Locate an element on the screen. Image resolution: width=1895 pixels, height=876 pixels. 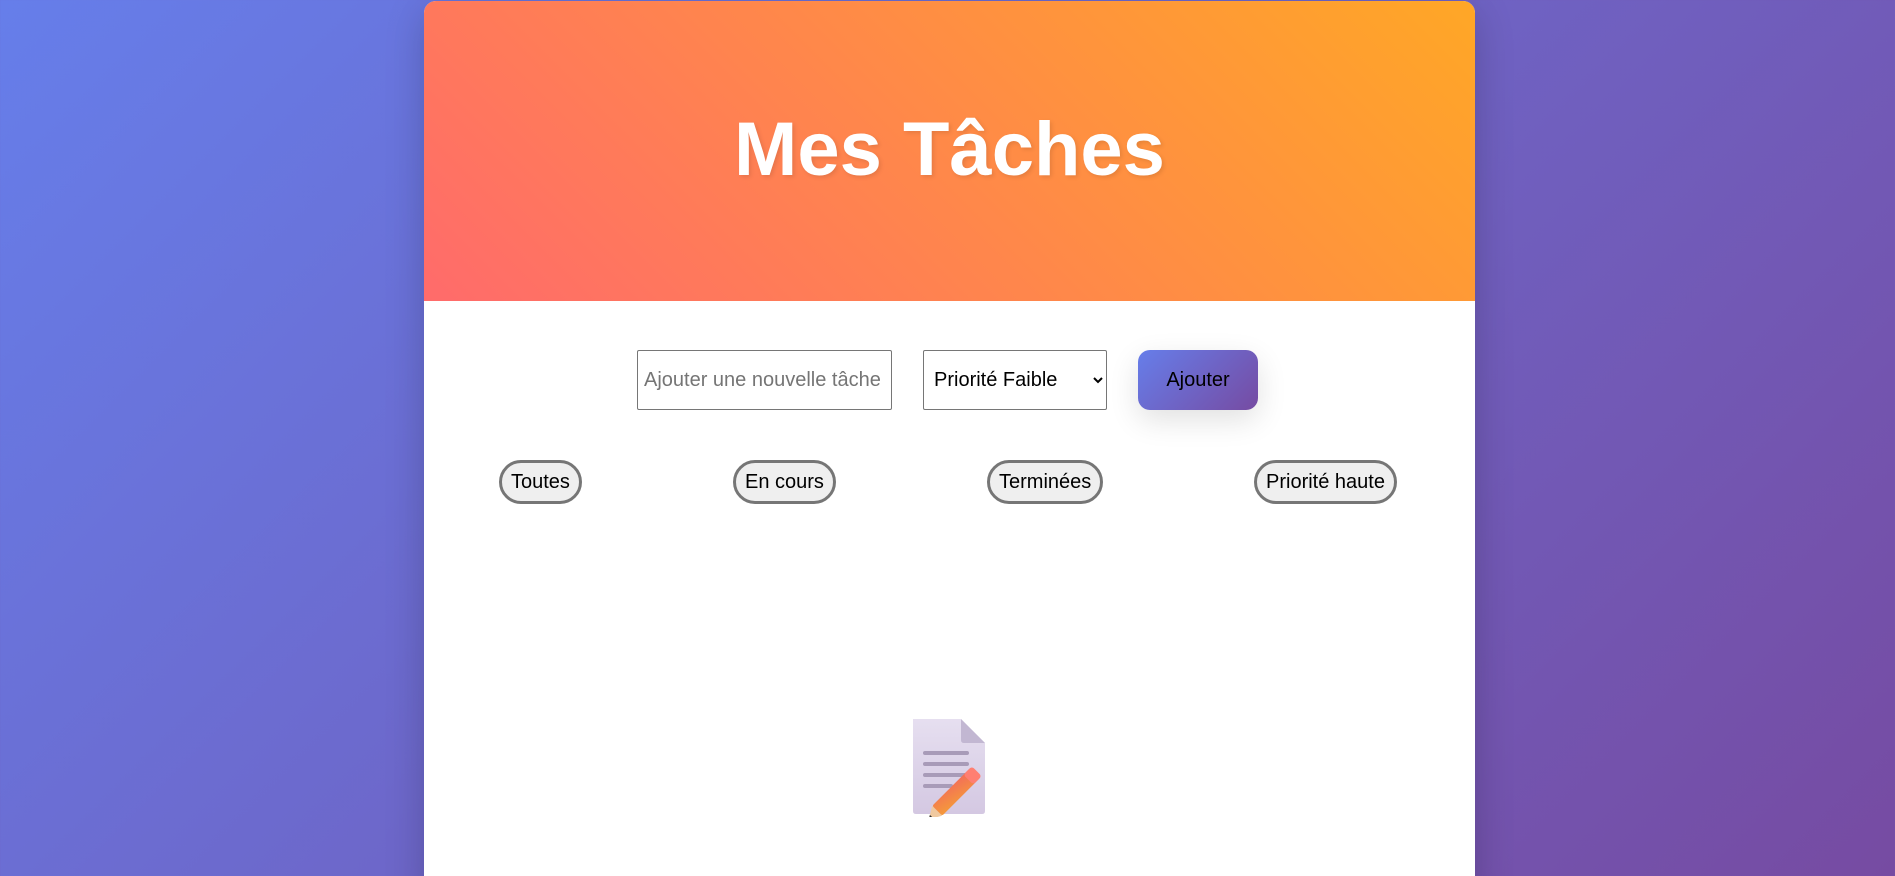
filter-bar: Toutes En cours Terminées Priorité haute is located at coordinates (949, 482).